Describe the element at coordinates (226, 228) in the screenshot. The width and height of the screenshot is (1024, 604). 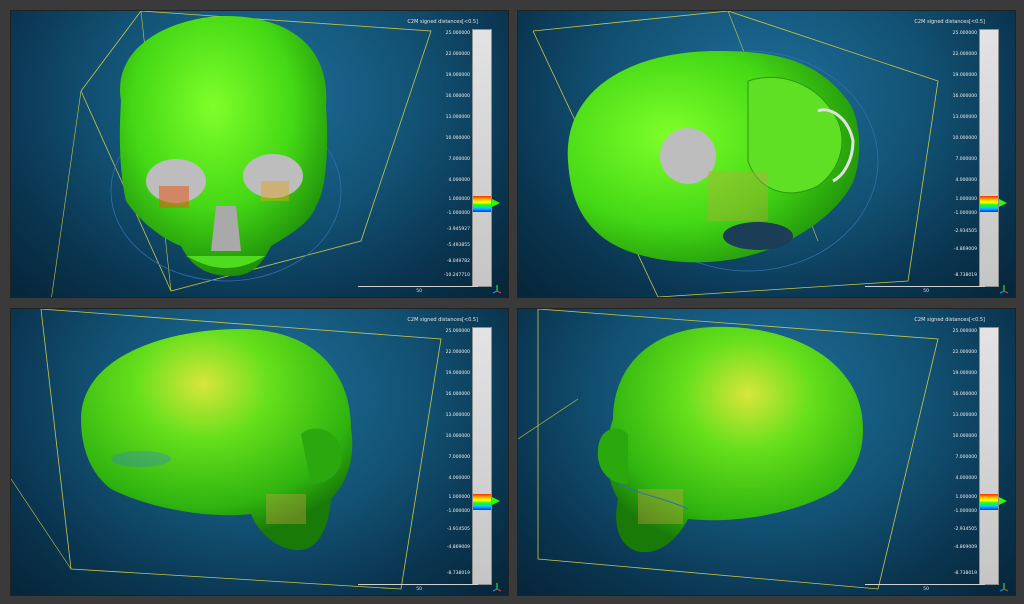
I see `nasal-cavity` at that location.